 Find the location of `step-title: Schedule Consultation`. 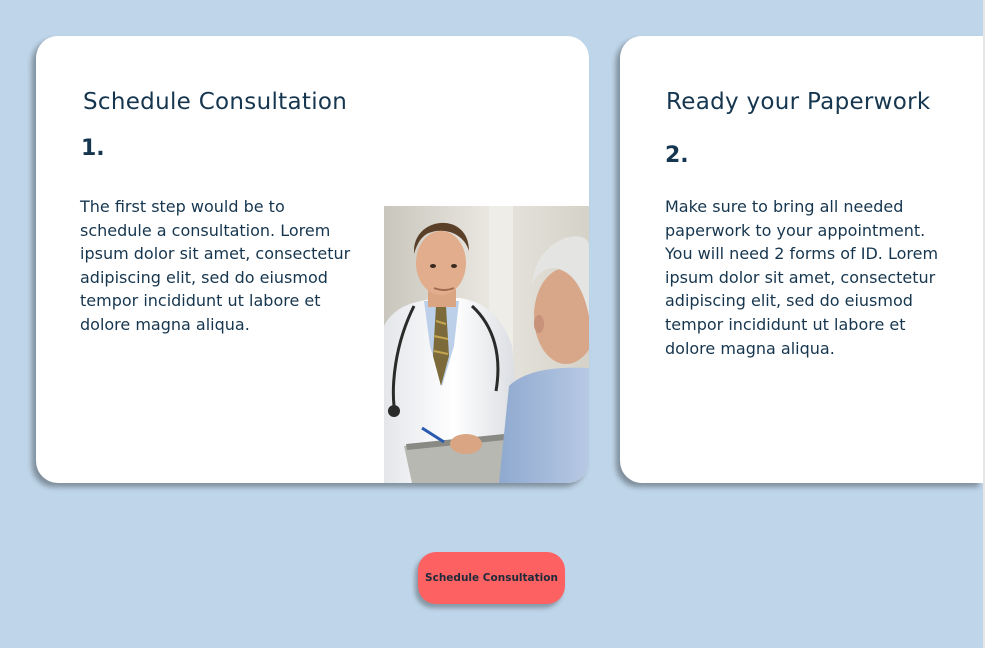

step-title: Schedule Consultation is located at coordinates (215, 102).